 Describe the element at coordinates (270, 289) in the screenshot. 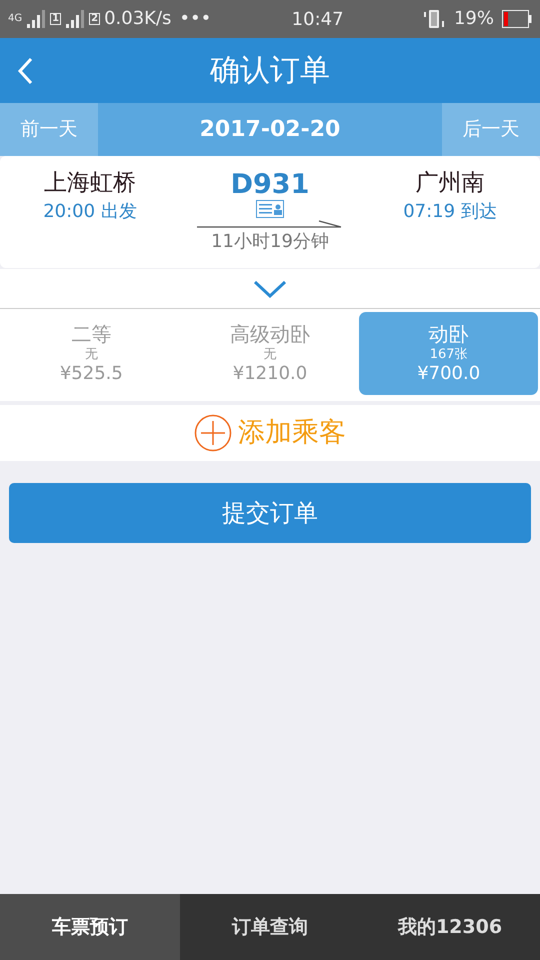

I see `expand-chevron` at that location.